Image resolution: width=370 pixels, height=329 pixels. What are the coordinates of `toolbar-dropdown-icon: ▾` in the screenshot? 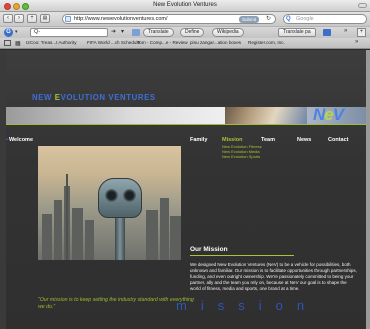 It's located at (122, 31).